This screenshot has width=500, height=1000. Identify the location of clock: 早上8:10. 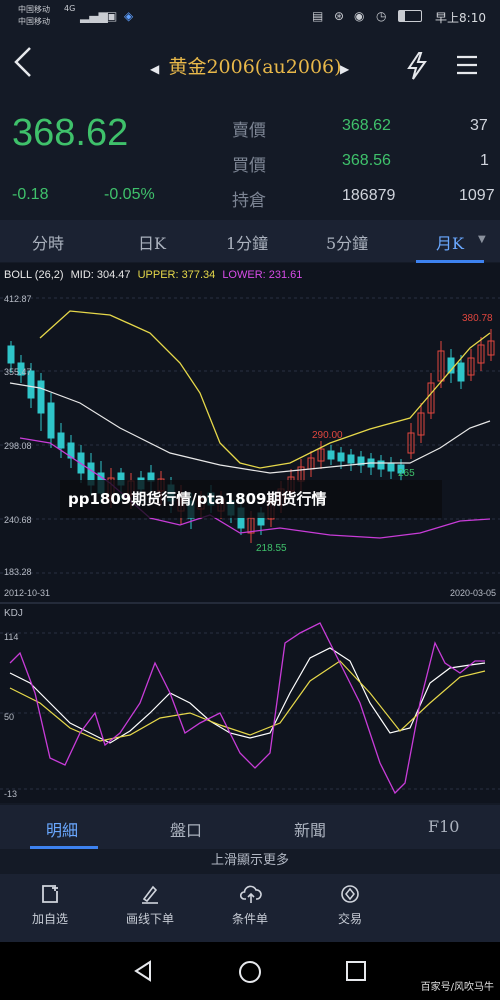
(460, 18).